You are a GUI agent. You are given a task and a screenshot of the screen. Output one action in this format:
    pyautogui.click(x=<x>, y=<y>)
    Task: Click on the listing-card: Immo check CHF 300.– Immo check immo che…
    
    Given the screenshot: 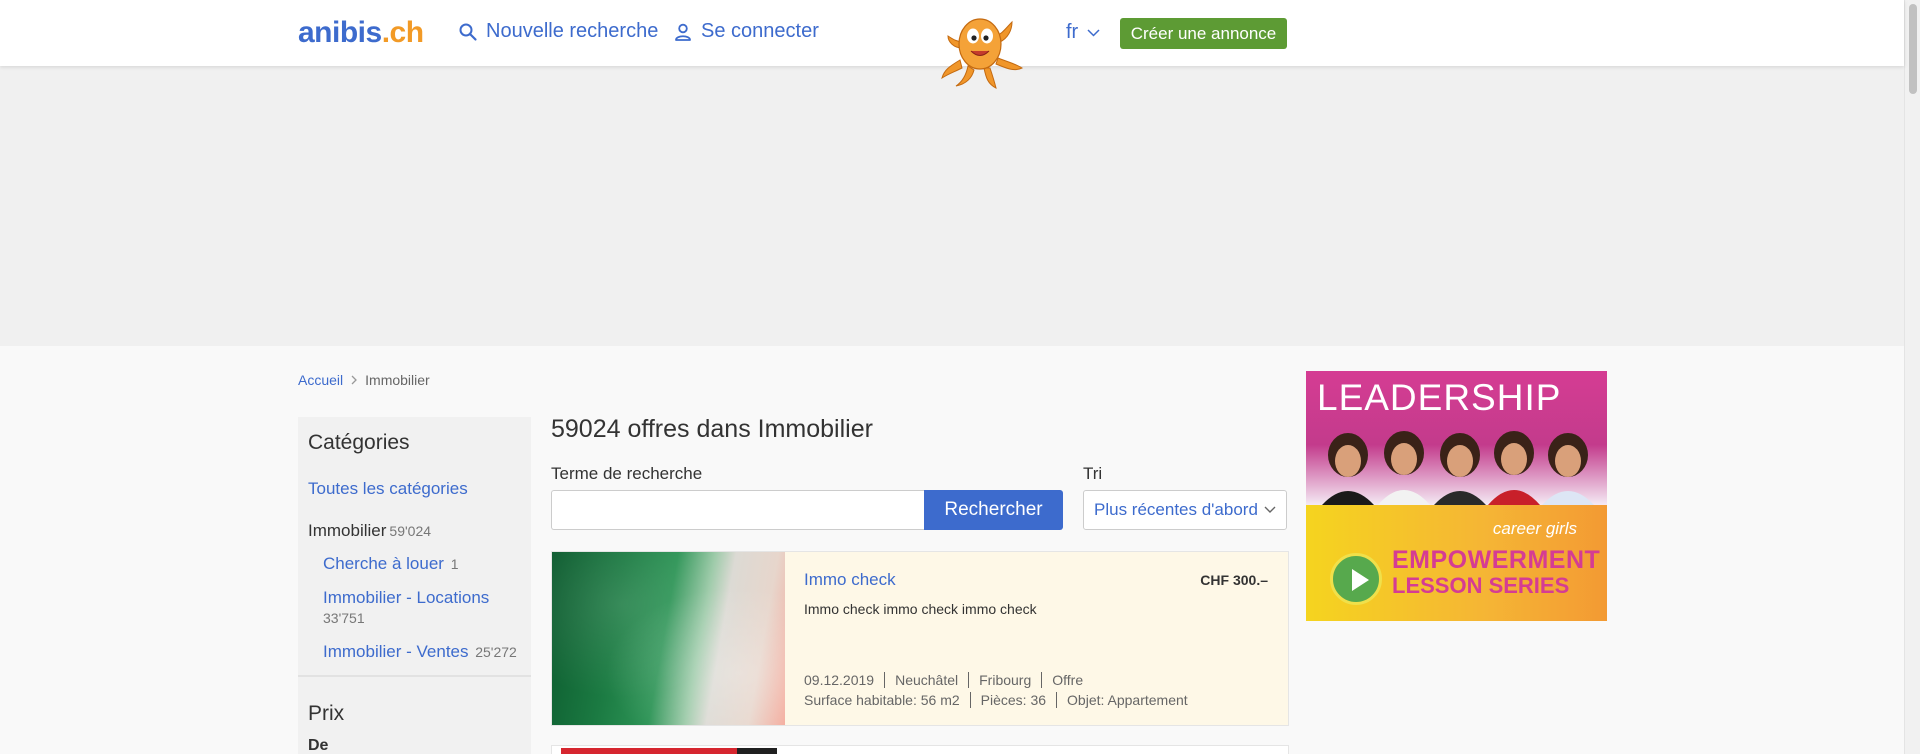 What is the action you would take?
    pyautogui.click(x=920, y=638)
    